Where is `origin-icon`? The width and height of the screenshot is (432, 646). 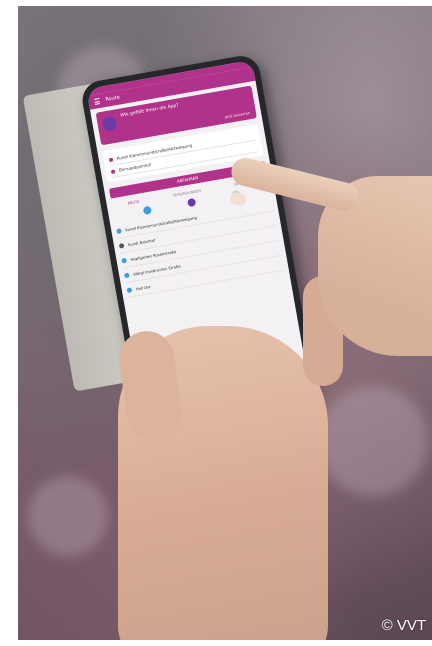 origin-icon is located at coordinates (111, 159).